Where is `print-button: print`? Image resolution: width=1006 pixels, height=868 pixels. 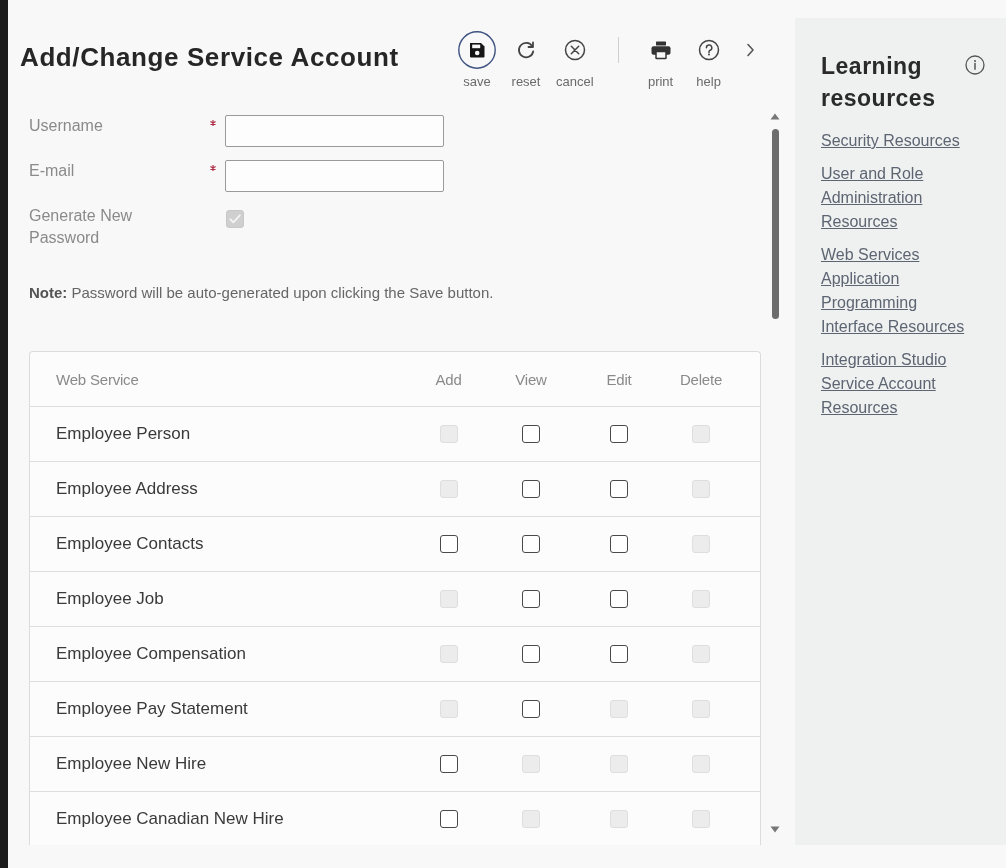
print-button: print is located at coordinates (660, 60).